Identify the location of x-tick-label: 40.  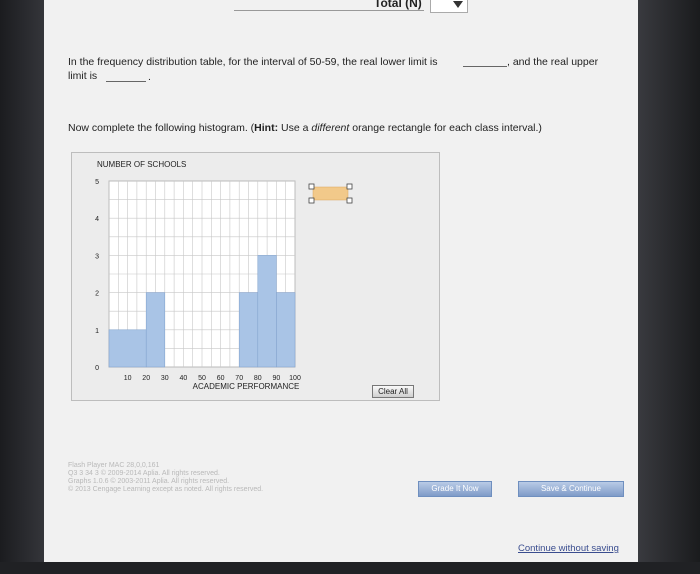
(184, 378).